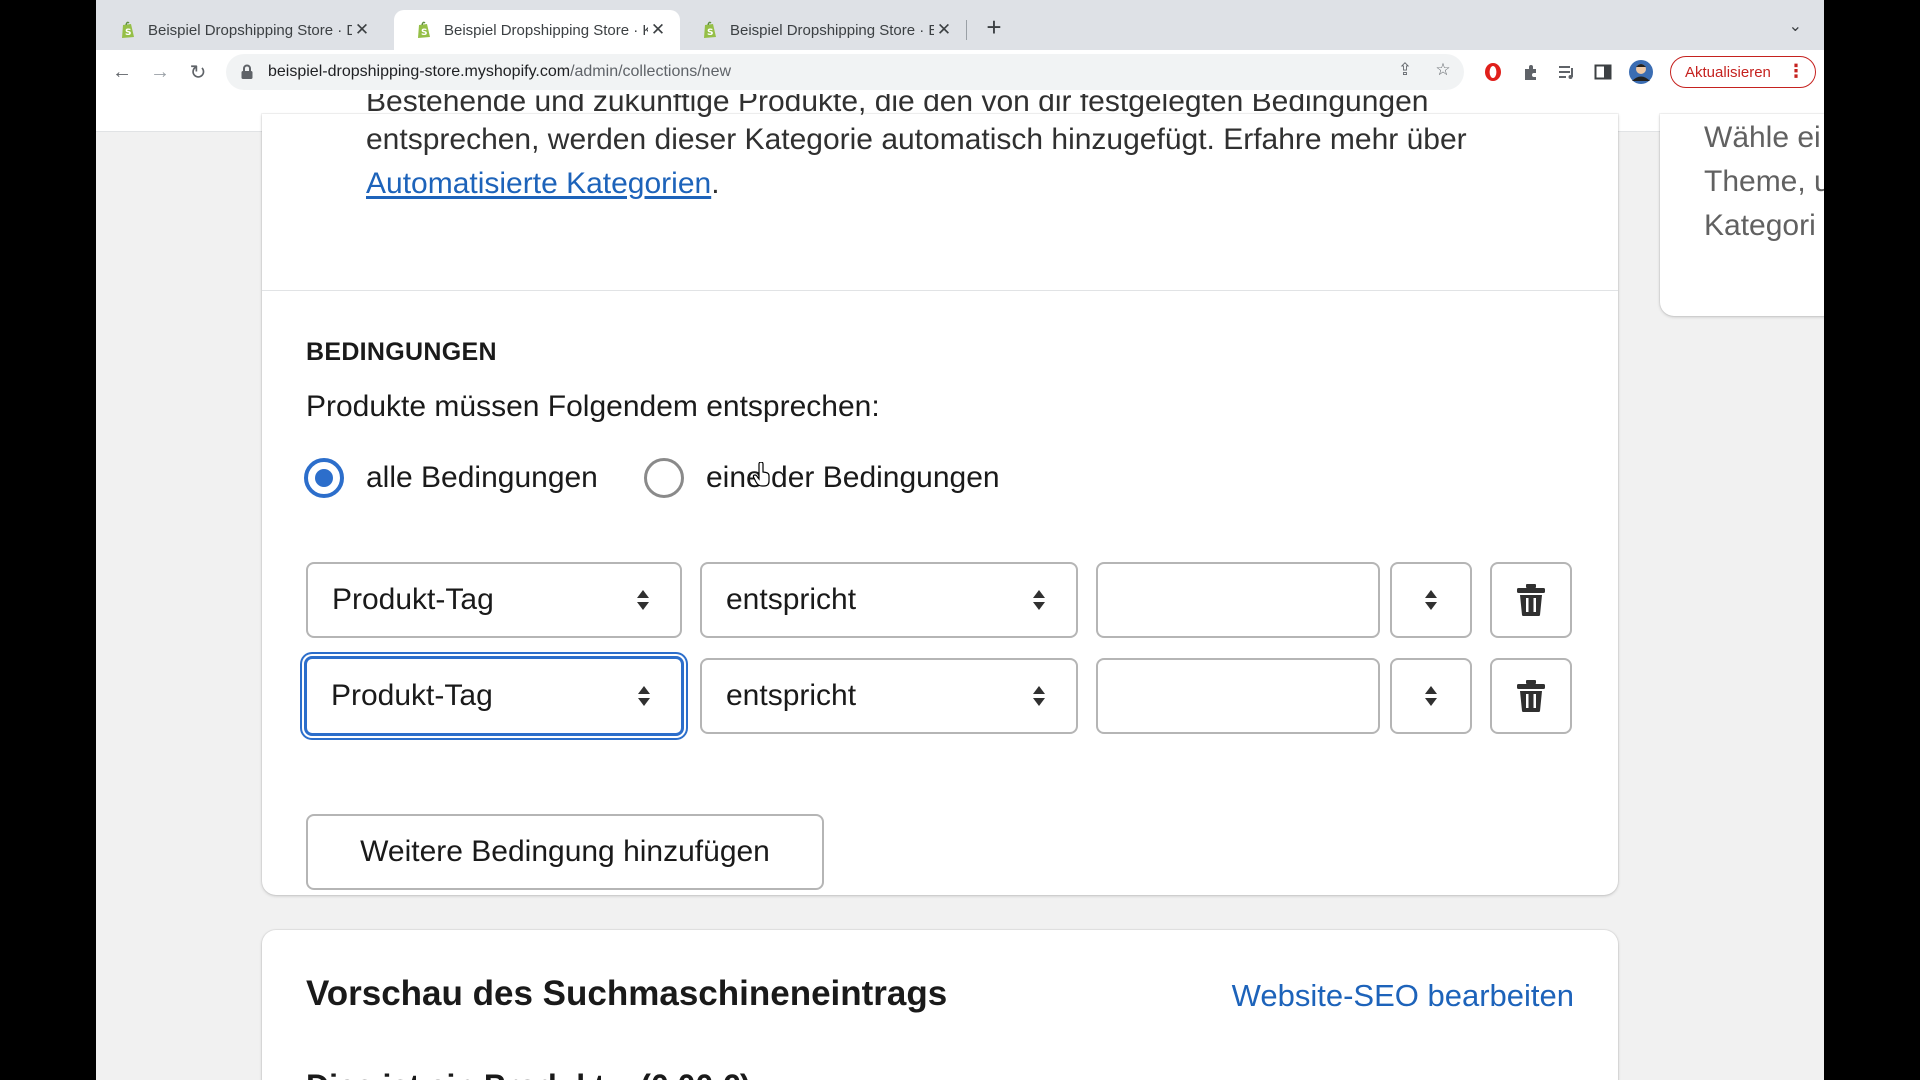 This screenshot has height=1080, width=1920. Describe the element at coordinates (1796, 71) in the screenshot. I see `browser-menu-icon: ⋮` at that location.